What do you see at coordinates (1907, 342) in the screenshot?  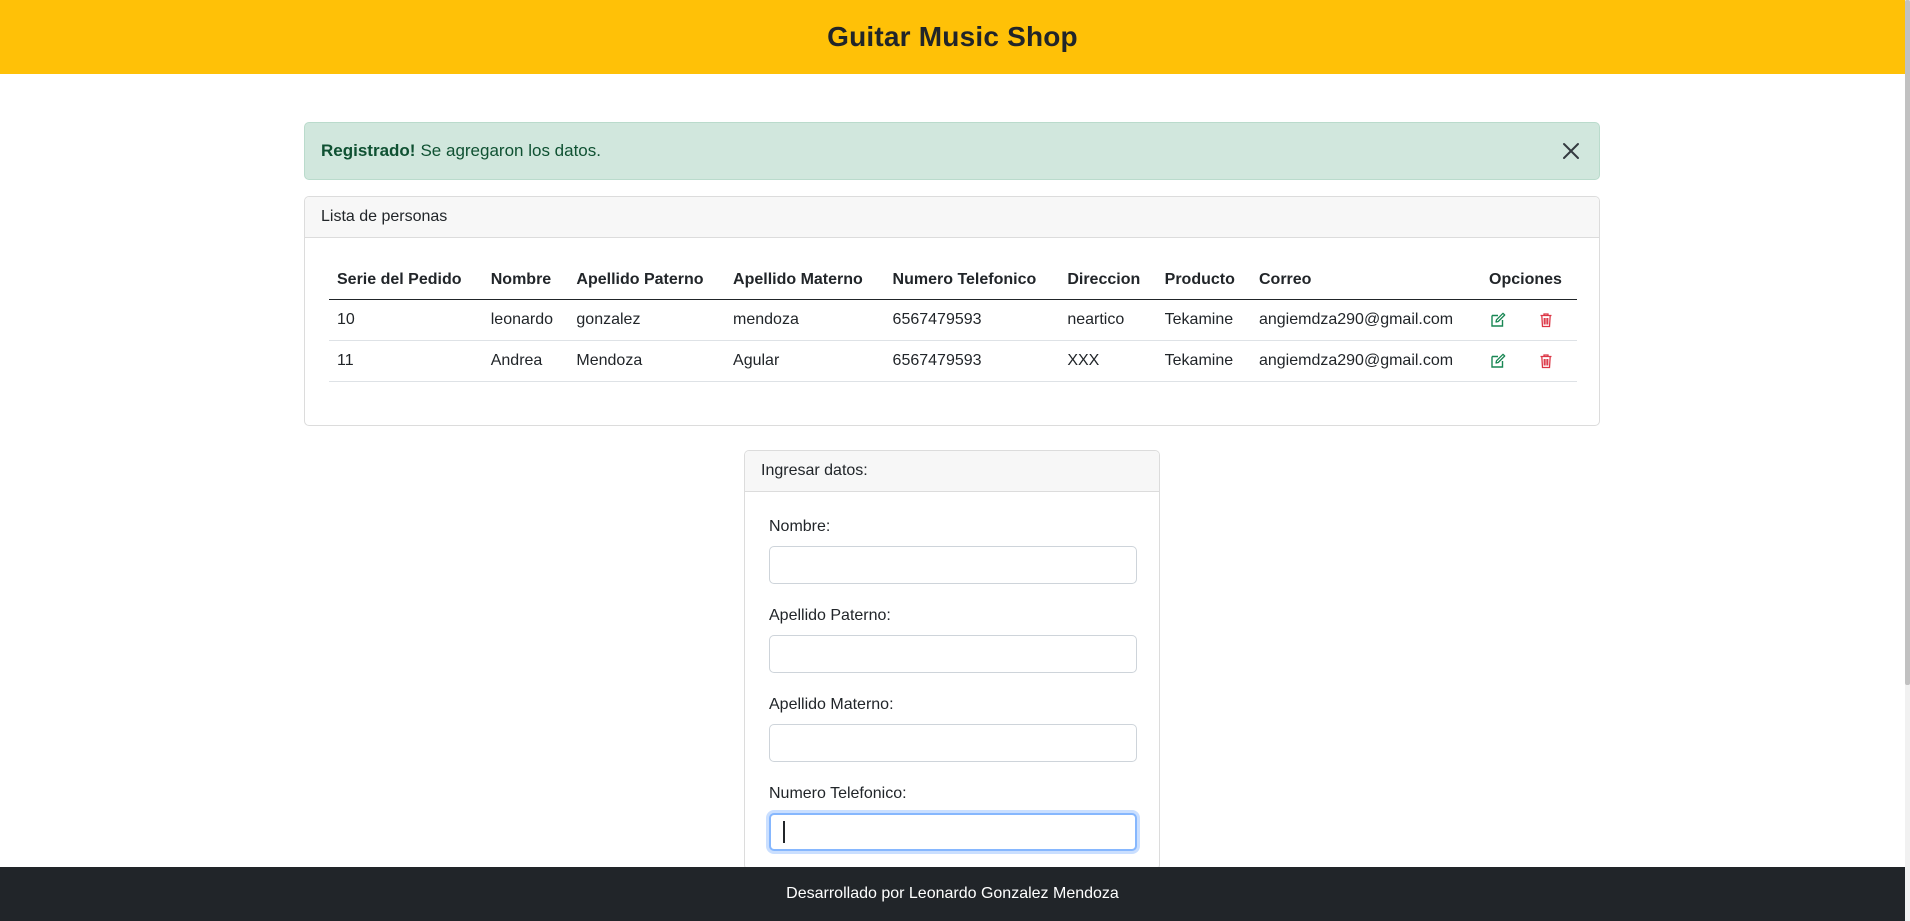 I see `scrollbar-thumb` at bounding box center [1907, 342].